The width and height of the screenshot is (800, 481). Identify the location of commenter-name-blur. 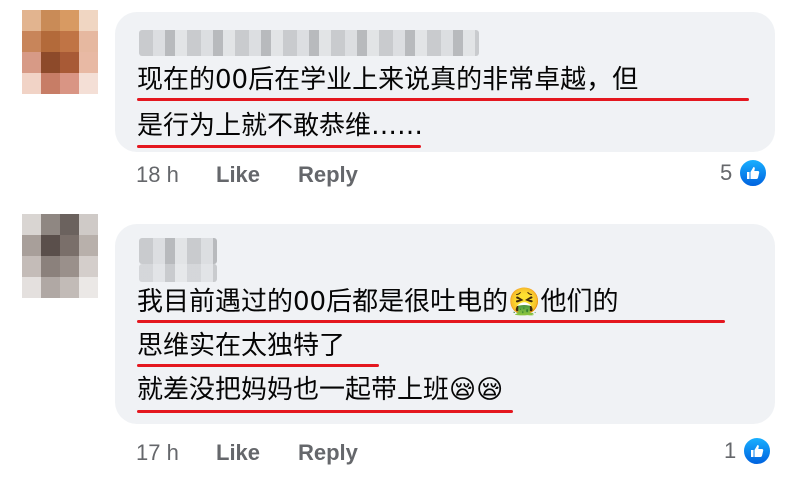
(178, 273).